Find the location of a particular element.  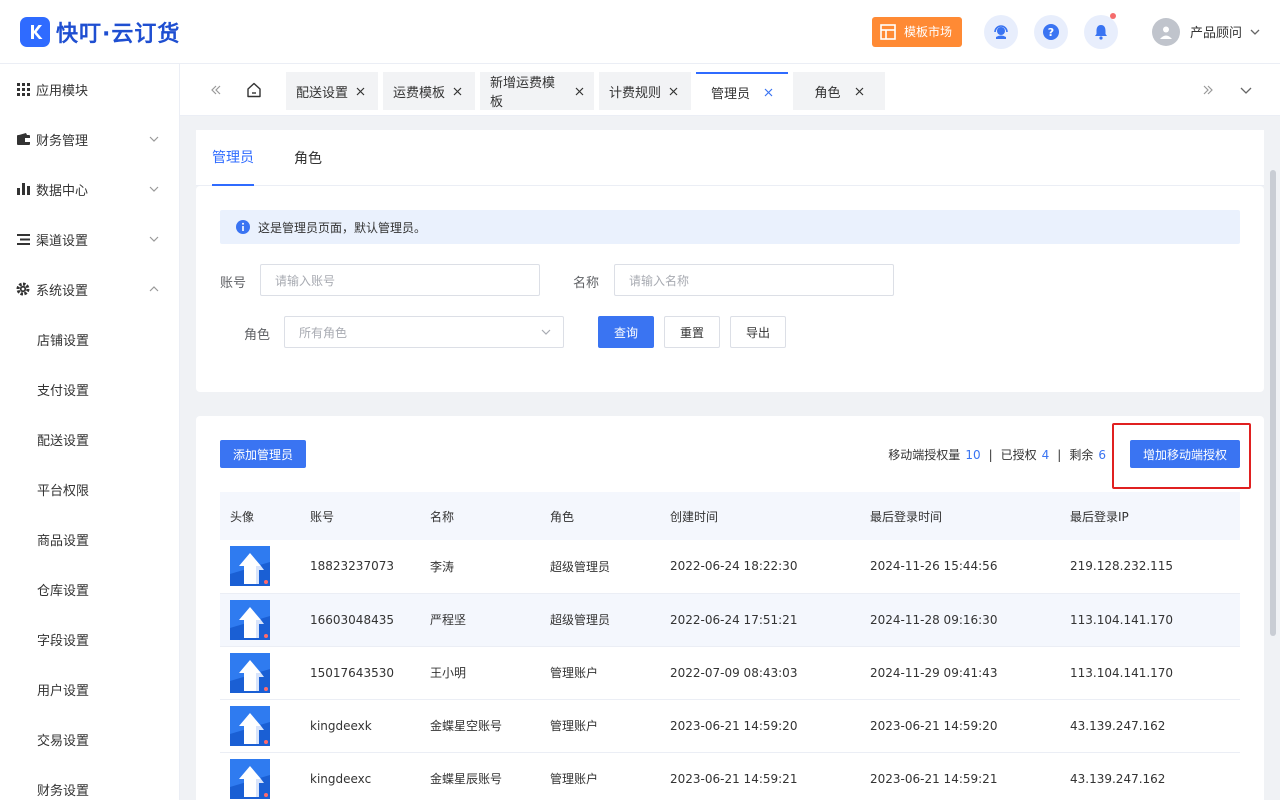

sidebar-item-data-center: 数据中心 is located at coordinates (89, 189).